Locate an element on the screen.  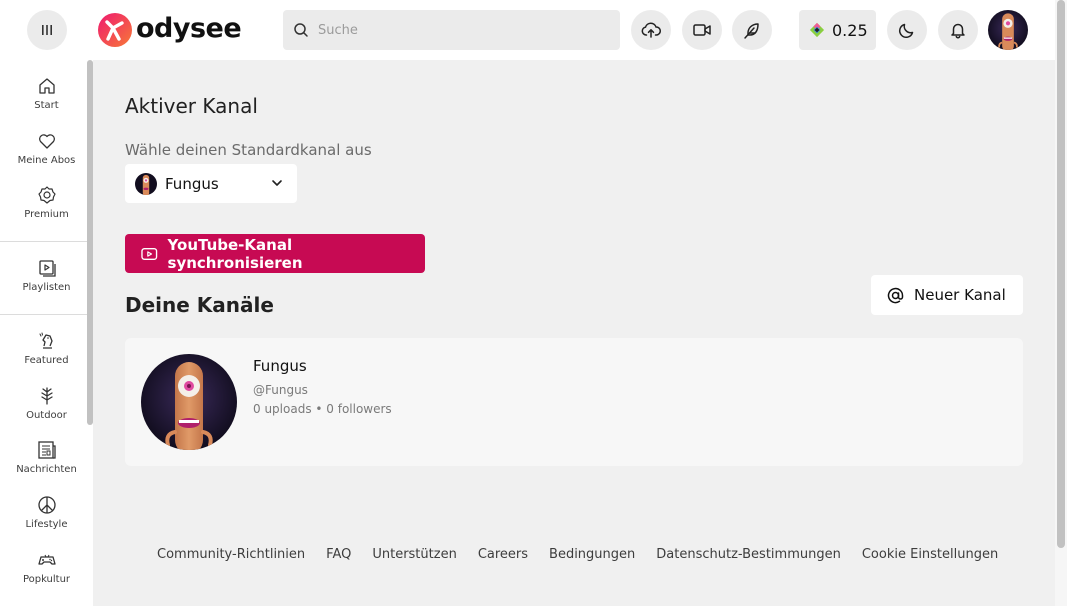
sidebar-item-nachrichten: Nachrichten is located at coordinates (46, 457).